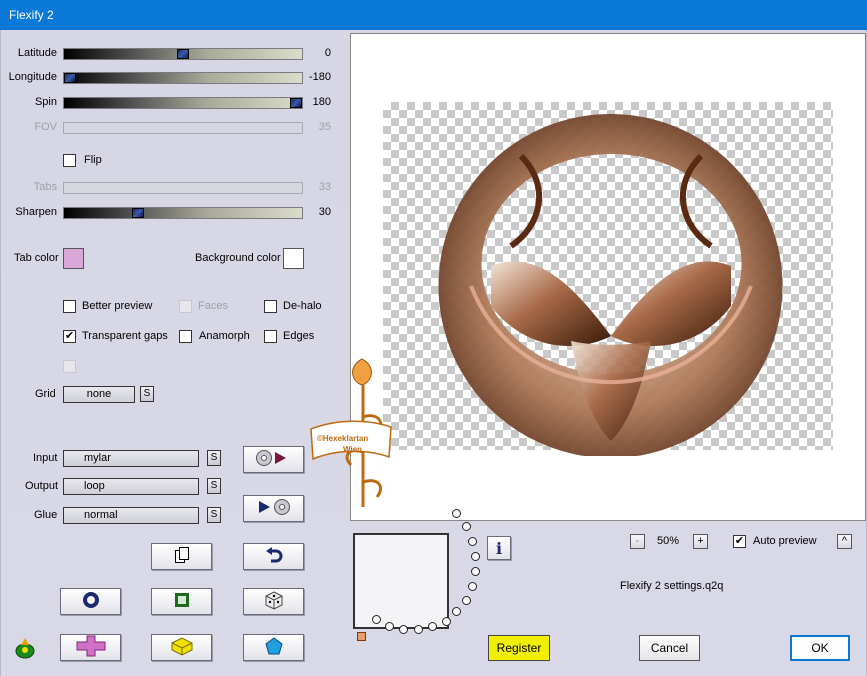  I want to click on latitude-slider, so click(183, 54).